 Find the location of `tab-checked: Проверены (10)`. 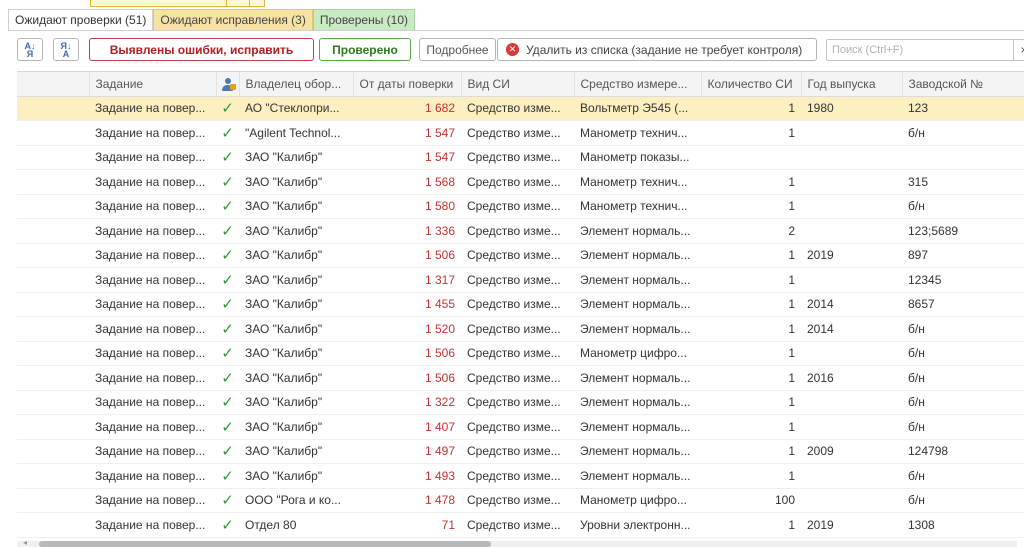

tab-checked: Проверены (10) is located at coordinates (364, 20).